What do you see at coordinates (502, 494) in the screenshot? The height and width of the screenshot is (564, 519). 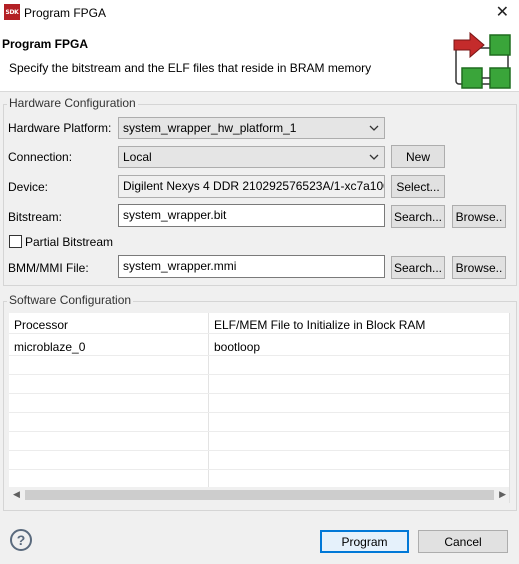 I see `scroll-right-icon: ▶` at bounding box center [502, 494].